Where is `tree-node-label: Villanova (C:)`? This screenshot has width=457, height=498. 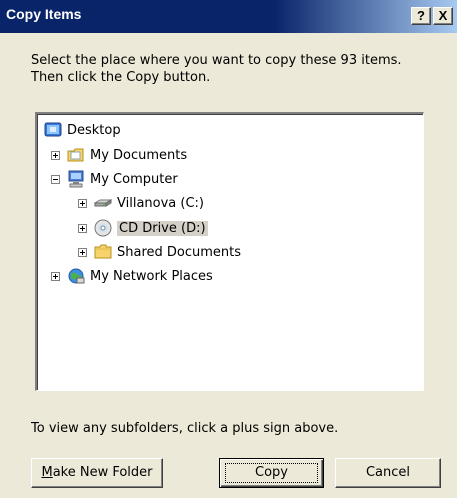
tree-node-label: Villanova (C:) is located at coordinates (160, 203).